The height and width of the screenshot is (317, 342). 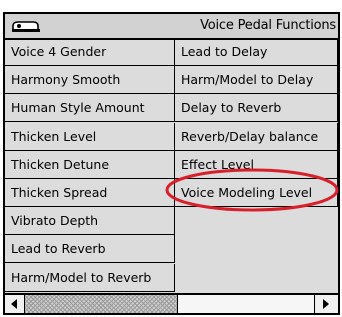 I want to click on title-bar: Voice Pedal Functions, so click(x=171, y=27).